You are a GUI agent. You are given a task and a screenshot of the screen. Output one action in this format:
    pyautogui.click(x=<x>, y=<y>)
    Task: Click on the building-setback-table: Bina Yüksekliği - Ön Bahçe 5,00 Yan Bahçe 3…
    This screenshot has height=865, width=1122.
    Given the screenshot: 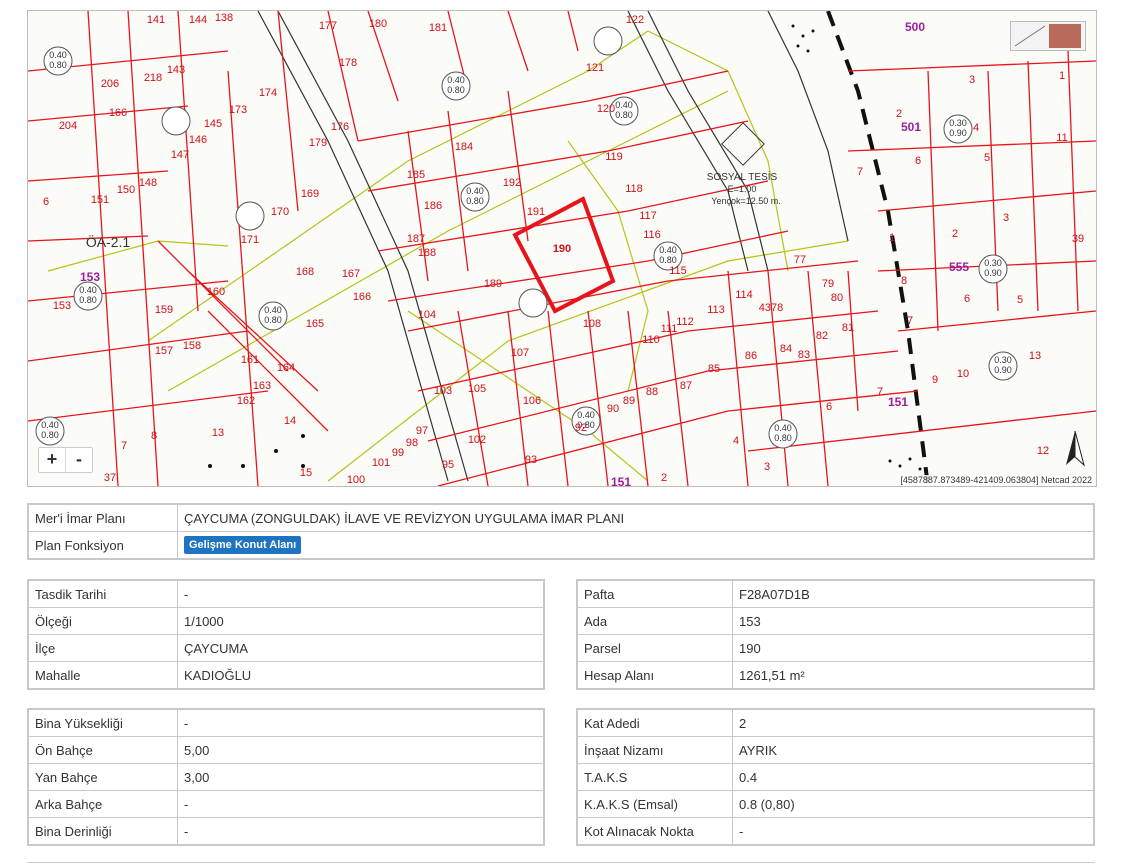 What is the action you would take?
    pyautogui.click(x=286, y=777)
    